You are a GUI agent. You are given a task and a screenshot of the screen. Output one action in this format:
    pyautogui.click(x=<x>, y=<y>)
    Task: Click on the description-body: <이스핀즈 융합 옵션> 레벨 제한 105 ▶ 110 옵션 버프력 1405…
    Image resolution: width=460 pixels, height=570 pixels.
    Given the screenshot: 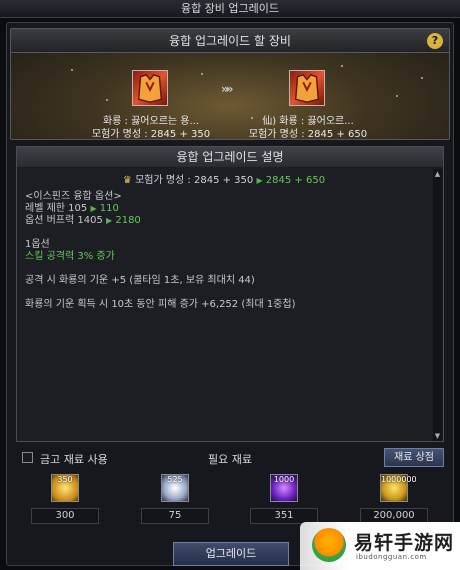 What is the action you would take?
    pyautogui.click(x=160, y=251)
    